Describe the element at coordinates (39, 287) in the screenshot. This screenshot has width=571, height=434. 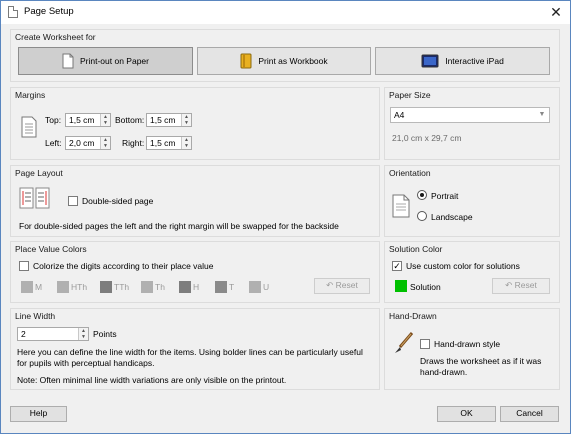
I see `swatch-m-label: M` at that location.